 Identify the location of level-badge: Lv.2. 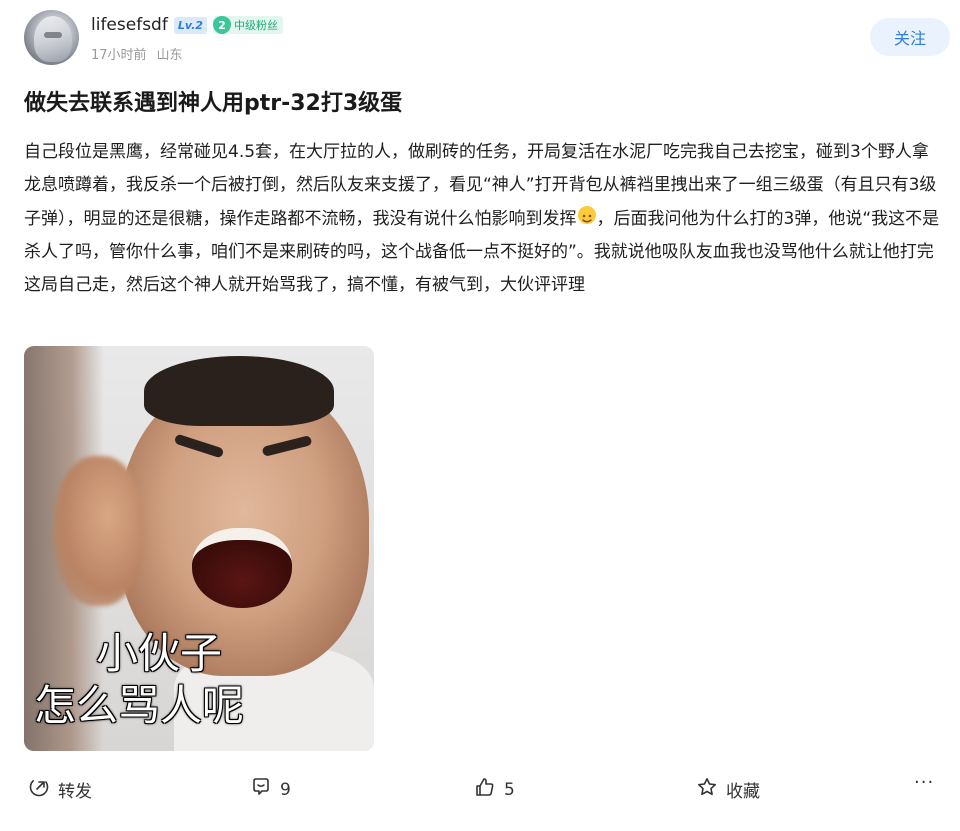
(190, 25).